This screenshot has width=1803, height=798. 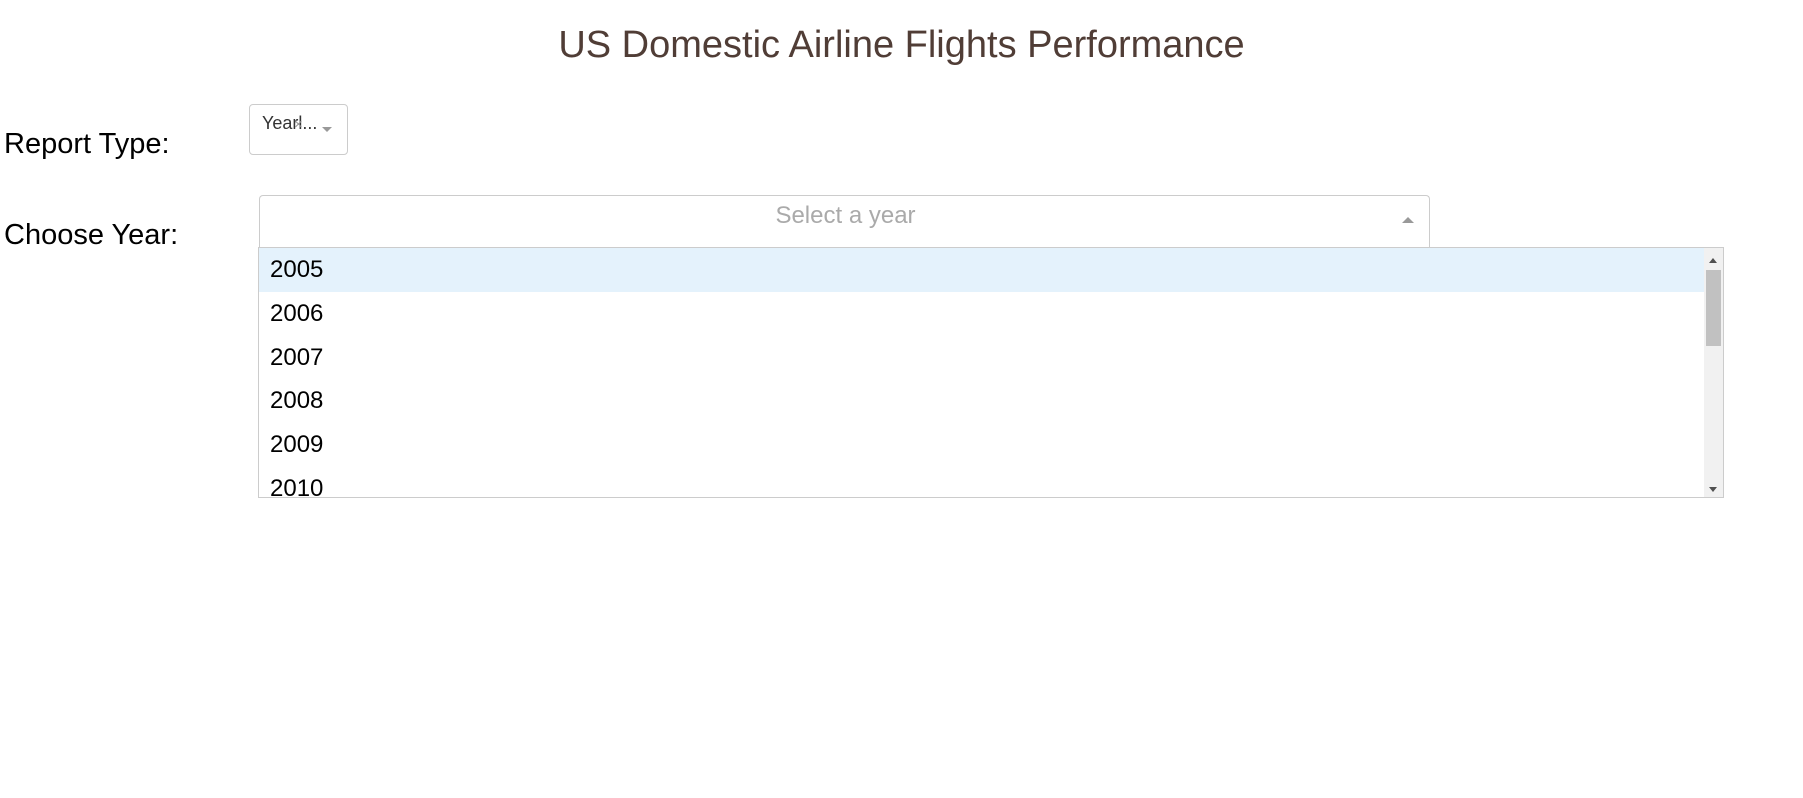 I want to click on year-option: 2008, so click(x=982, y=401).